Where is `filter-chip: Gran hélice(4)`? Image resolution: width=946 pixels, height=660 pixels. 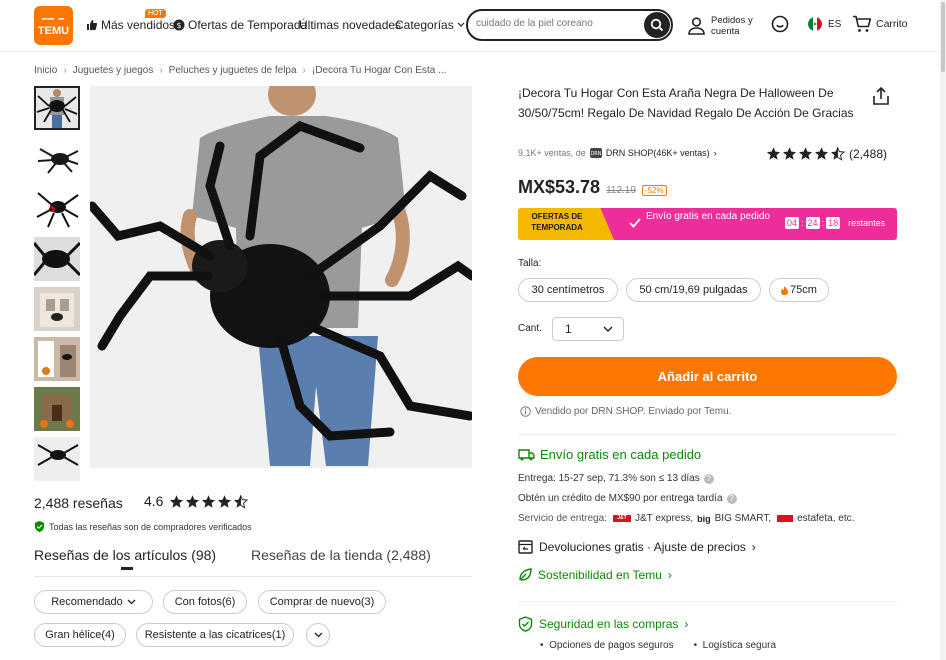
filter-chip: Gran hélice(4) is located at coordinates (80, 635).